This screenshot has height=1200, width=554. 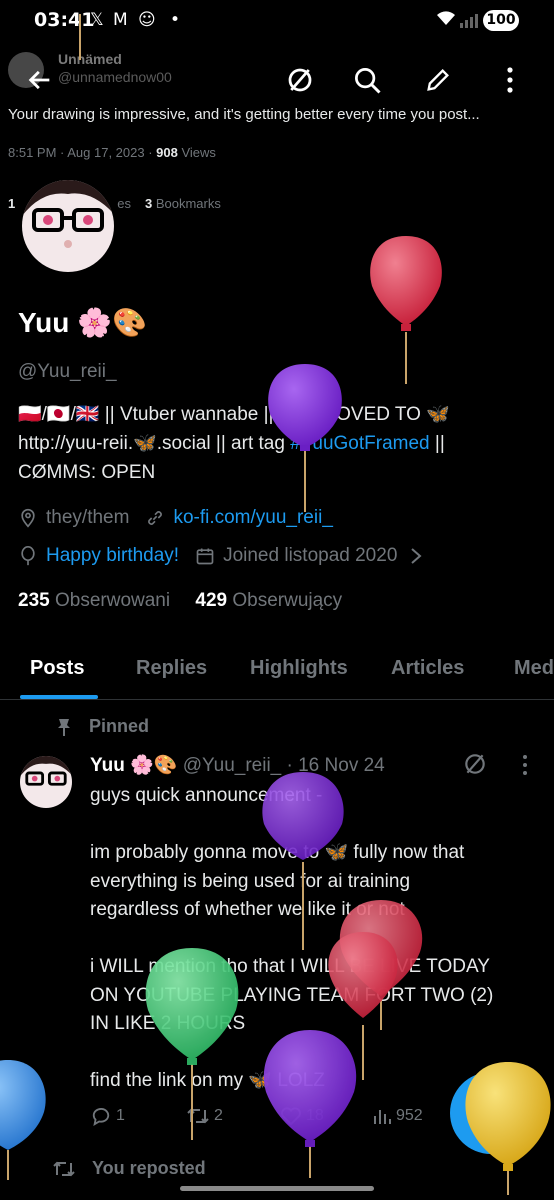 I want to click on wifi-icon, so click(x=446, y=20).